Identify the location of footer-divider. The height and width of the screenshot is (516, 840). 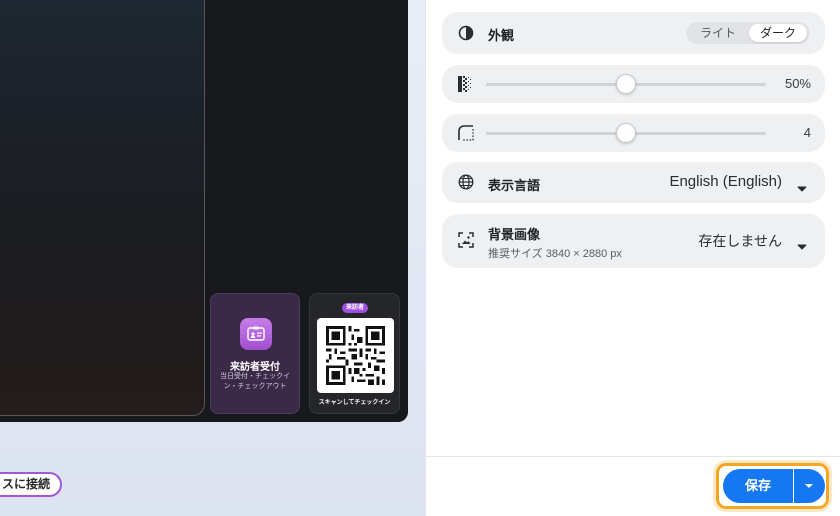
(633, 456).